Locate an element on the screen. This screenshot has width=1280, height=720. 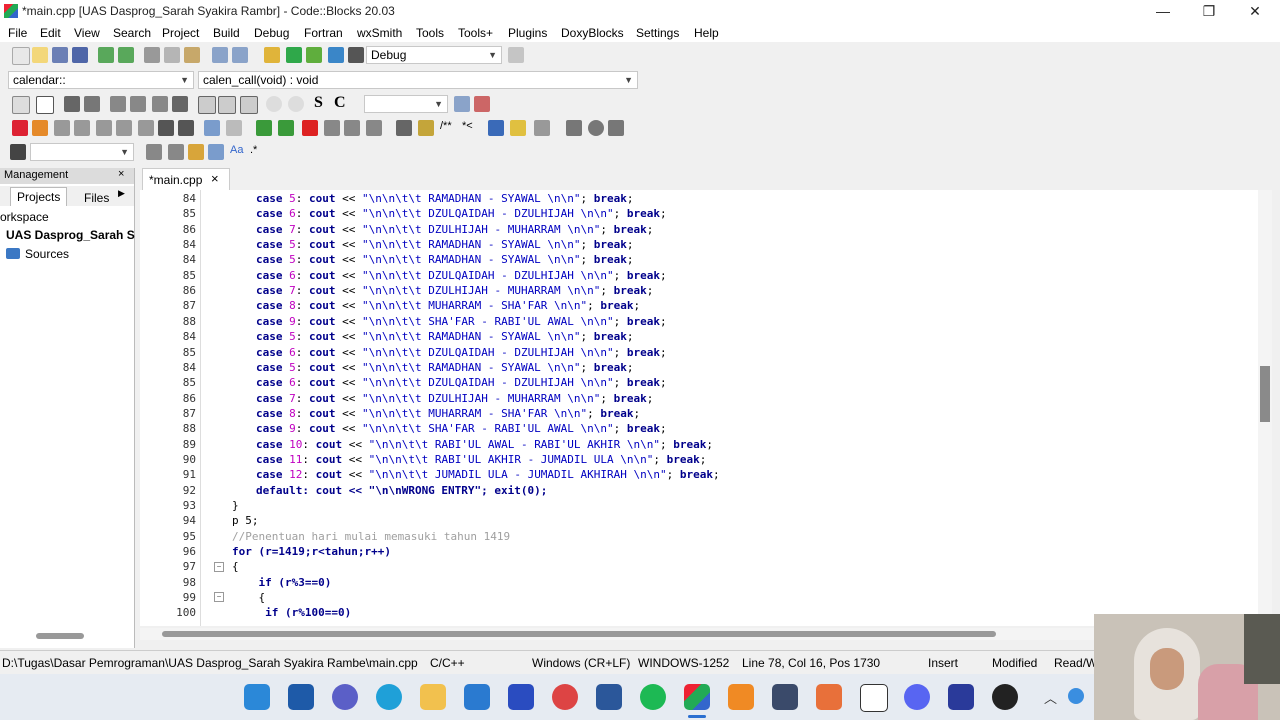
search-prev-icon is located at coordinates (154, 152).